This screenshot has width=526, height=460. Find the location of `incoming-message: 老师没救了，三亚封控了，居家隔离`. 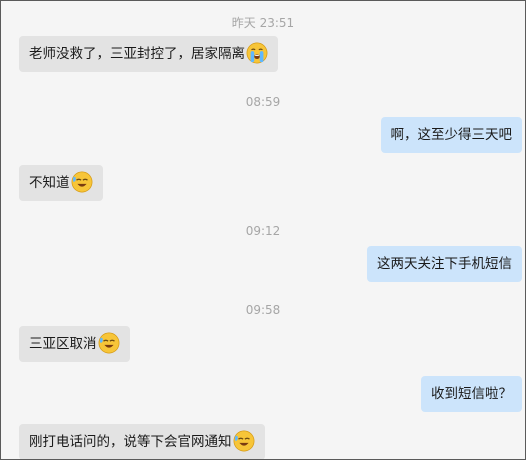

incoming-message: 老师没救了，三亚封控了，居家隔离 is located at coordinates (148, 54).